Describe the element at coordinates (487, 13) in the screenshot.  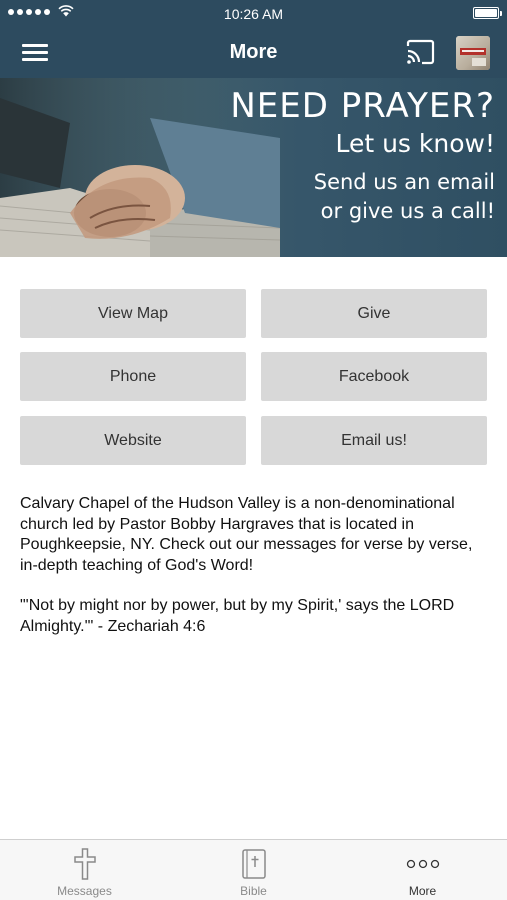
I see `battery-icon` at that location.